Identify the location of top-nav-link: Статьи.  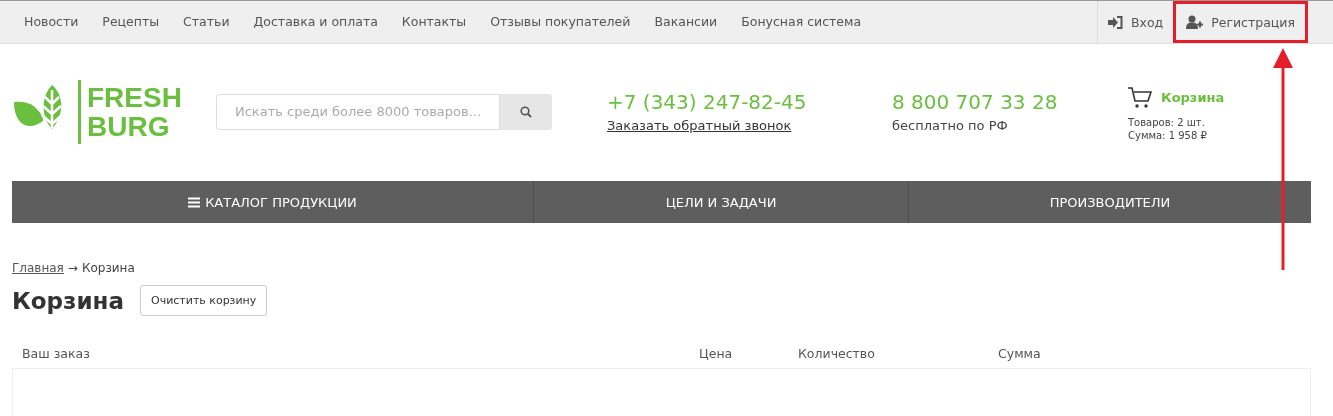
(206, 22).